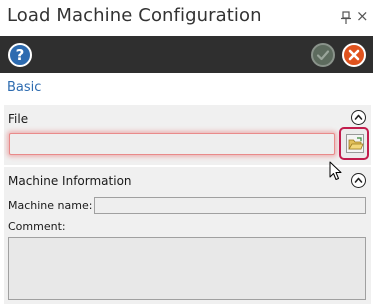 Image resolution: width=373 pixels, height=304 pixels. I want to click on cancel-button, so click(354, 55).